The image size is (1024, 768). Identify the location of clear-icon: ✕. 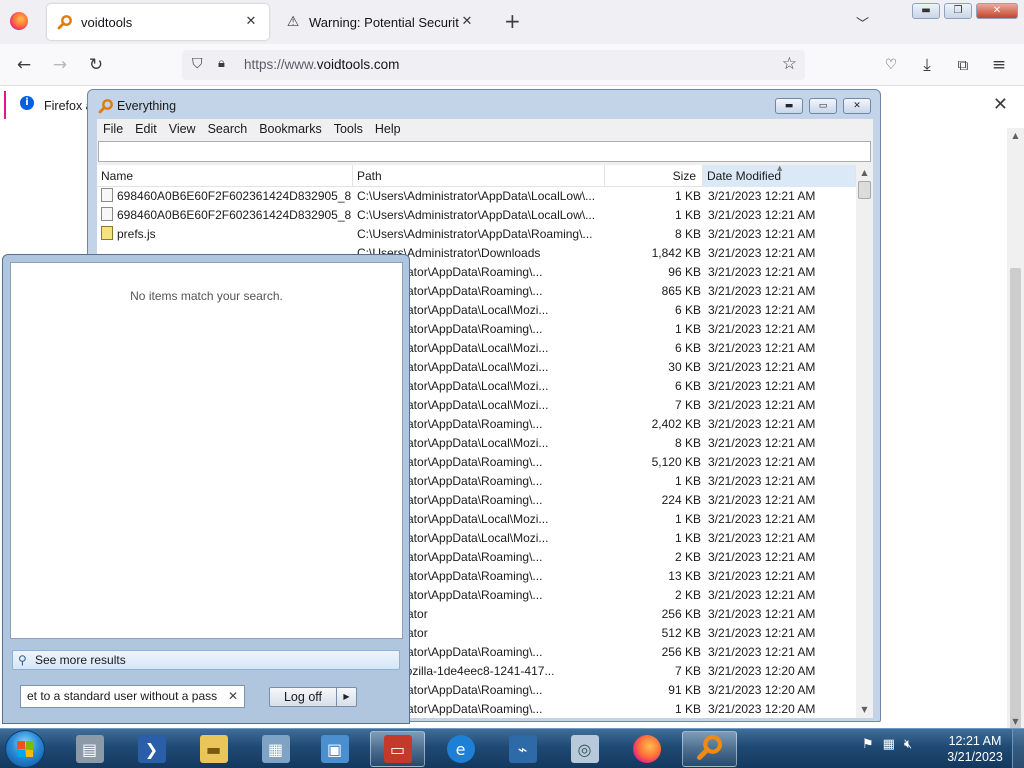
(233, 696).